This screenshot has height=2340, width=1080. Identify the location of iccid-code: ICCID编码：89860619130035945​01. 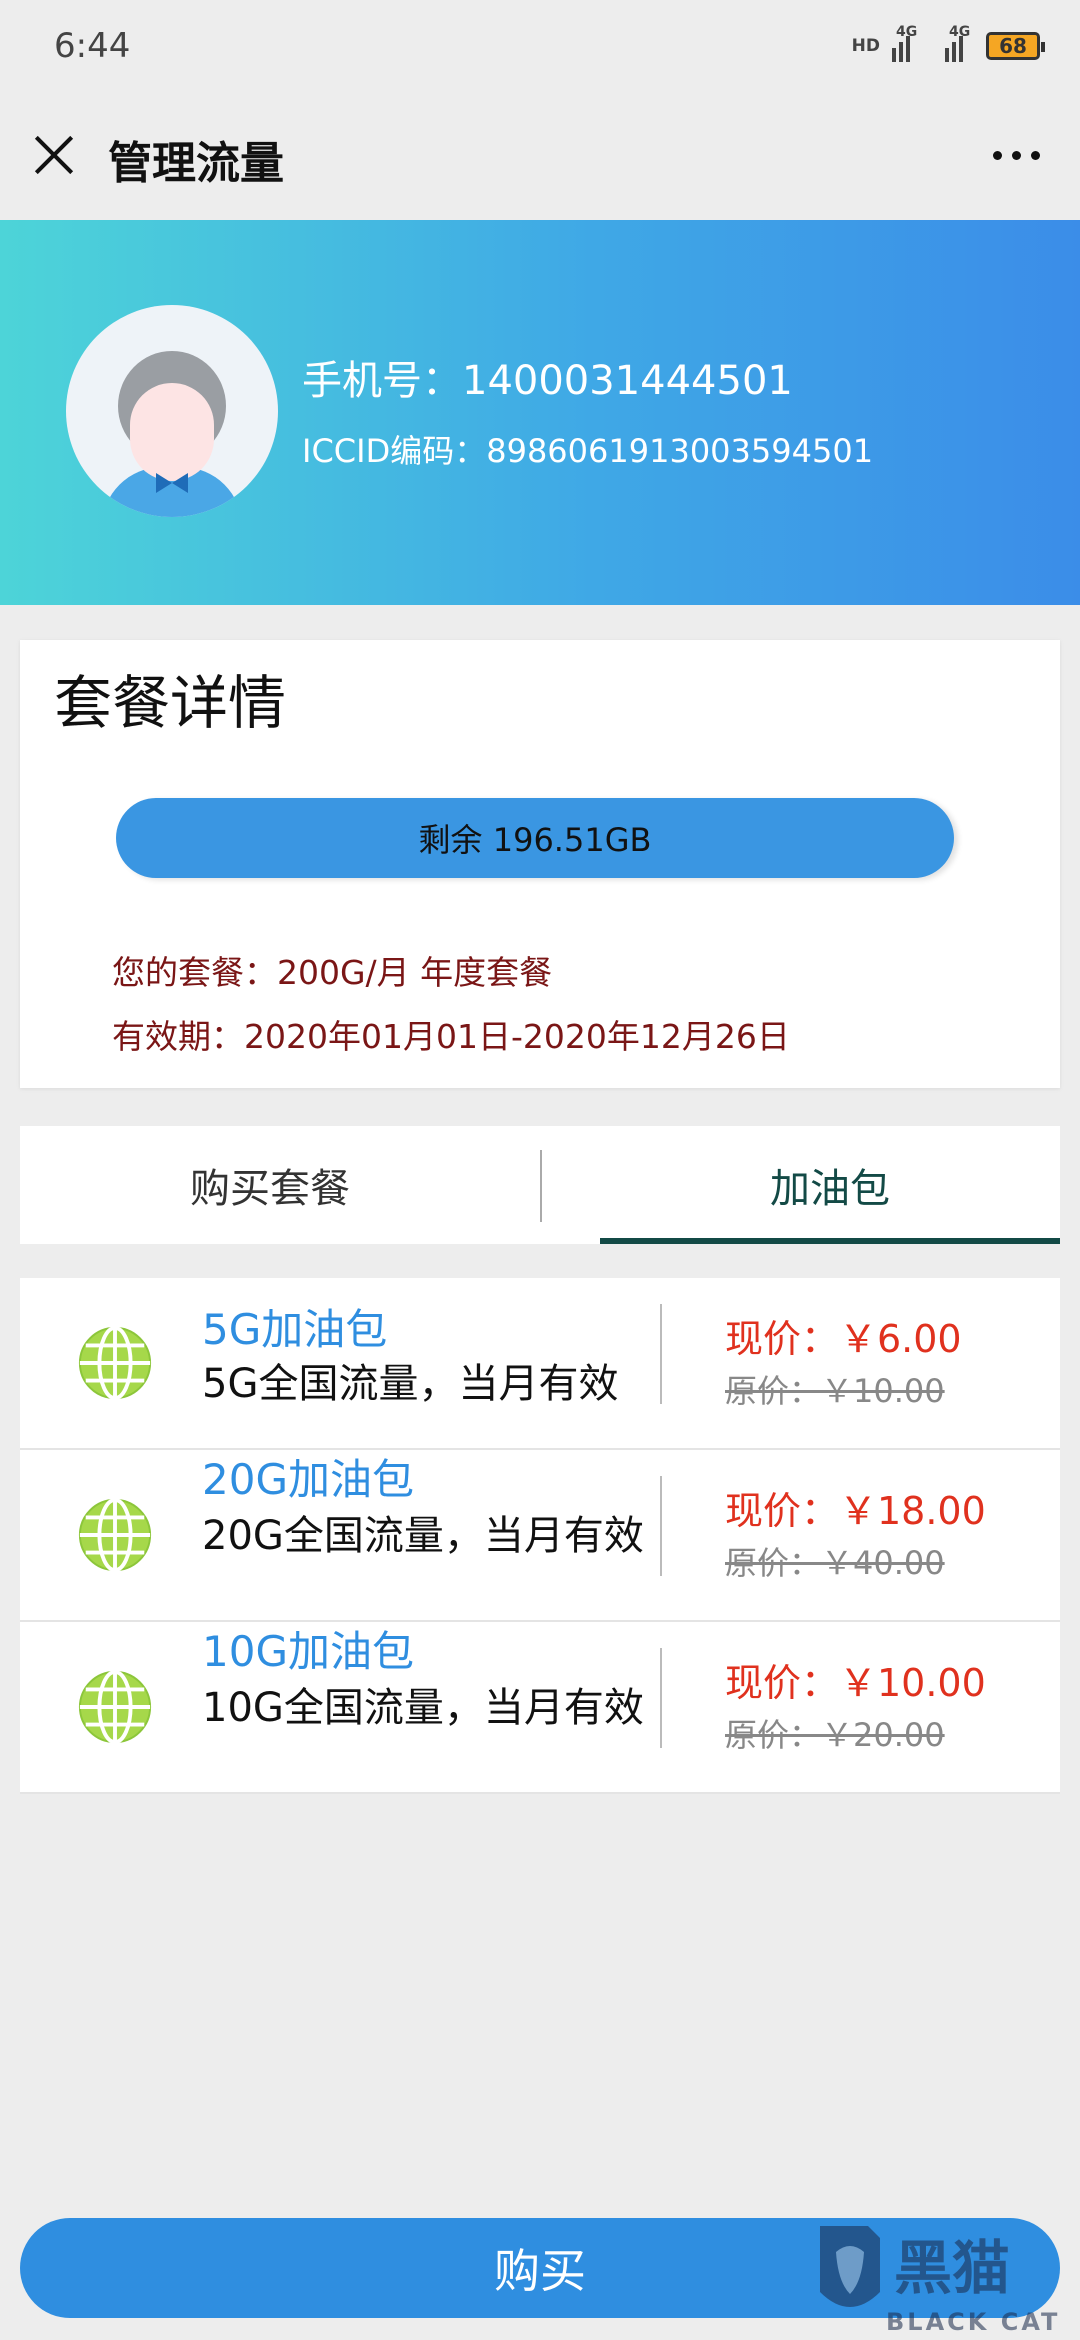
(587, 449).